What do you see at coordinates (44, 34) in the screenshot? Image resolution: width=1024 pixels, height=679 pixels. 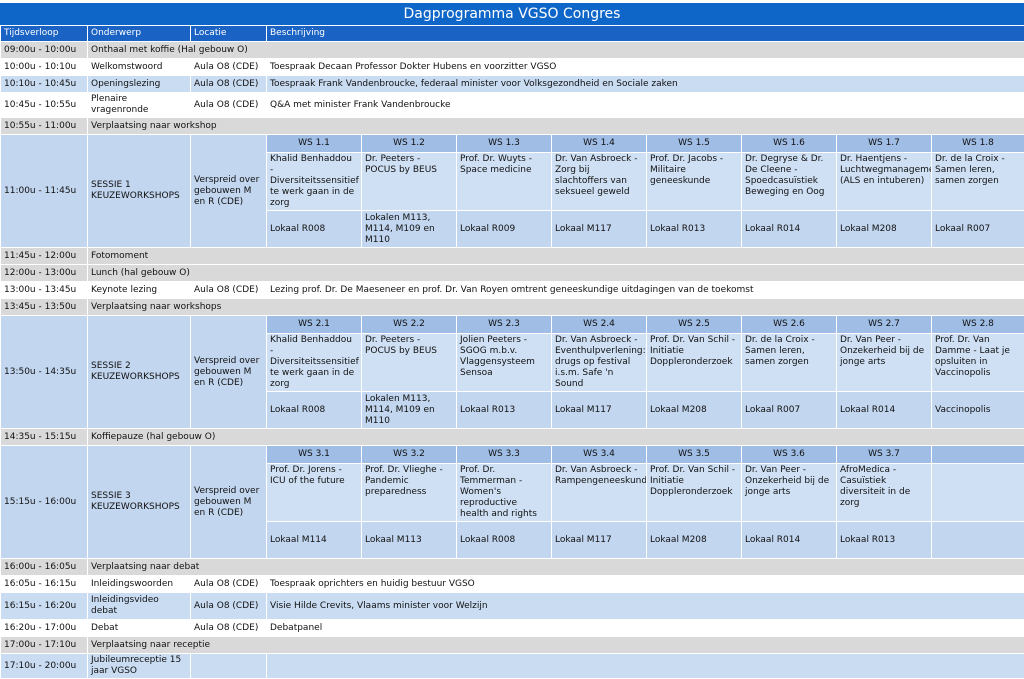 I see `header-time: Tijdsverloop` at bounding box center [44, 34].